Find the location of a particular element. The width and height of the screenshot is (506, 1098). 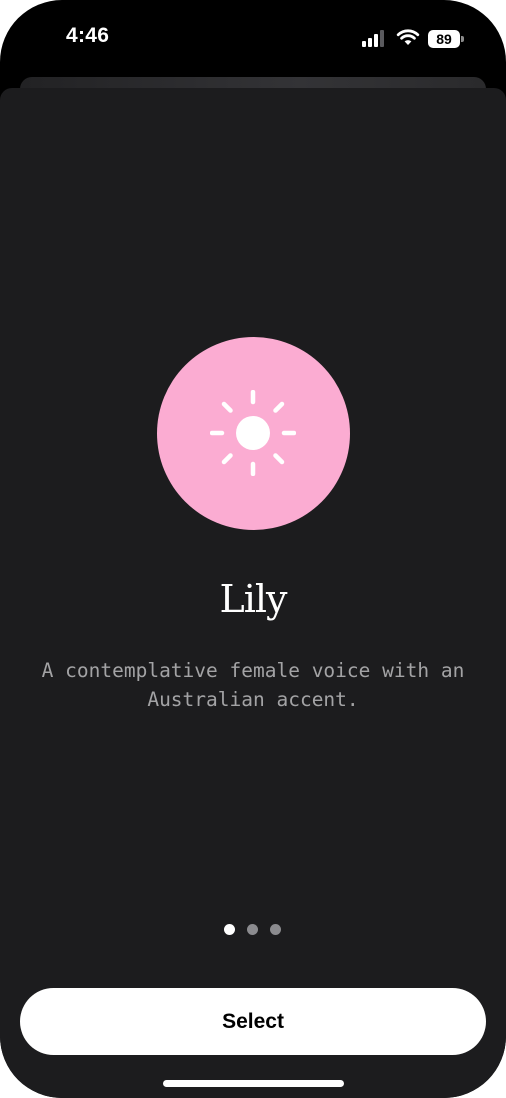

wifi-icon is located at coordinates (408, 37).